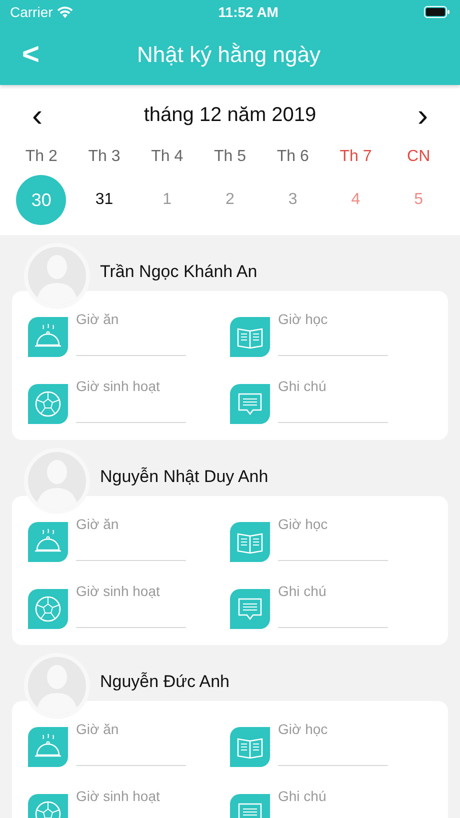 The height and width of the screenshot is (818, 460). What do you see at coordinates (293, 200) in the screenshot?
I see `calendar-day: 3` at bounding box center [293, 200].